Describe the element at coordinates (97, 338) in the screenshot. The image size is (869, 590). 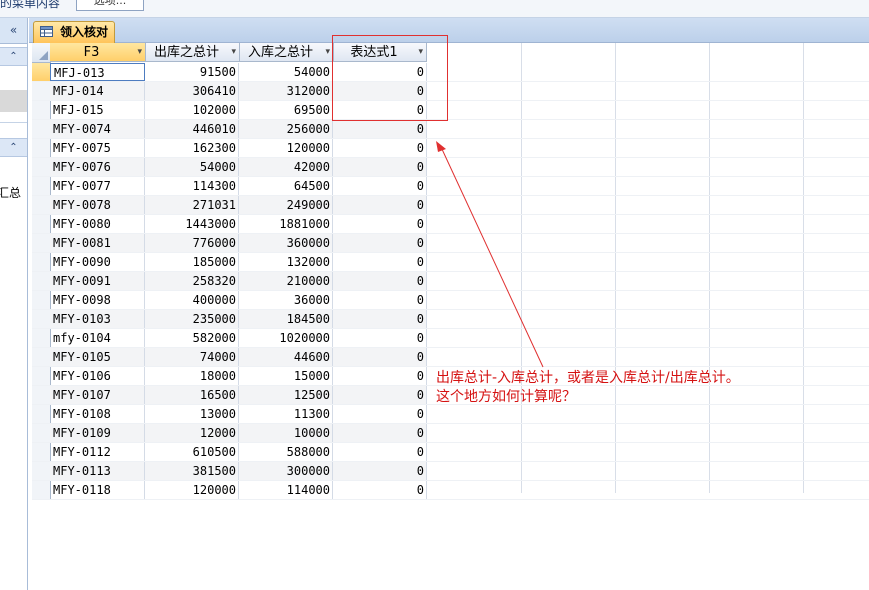
I see `cell-f3: mfy-0104` at that location.